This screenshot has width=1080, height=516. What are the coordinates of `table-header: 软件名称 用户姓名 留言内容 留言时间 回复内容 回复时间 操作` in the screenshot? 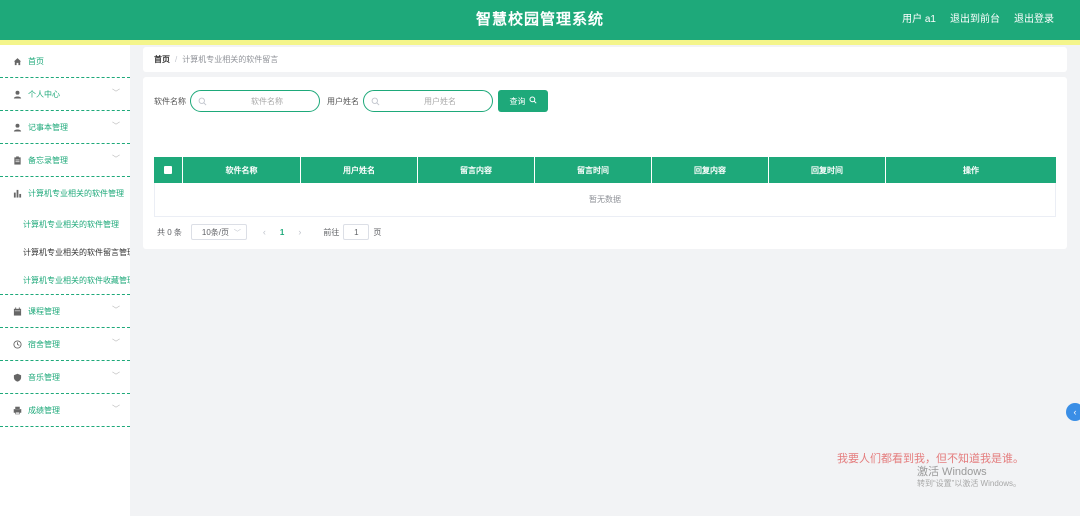 It's located at (605, 170).